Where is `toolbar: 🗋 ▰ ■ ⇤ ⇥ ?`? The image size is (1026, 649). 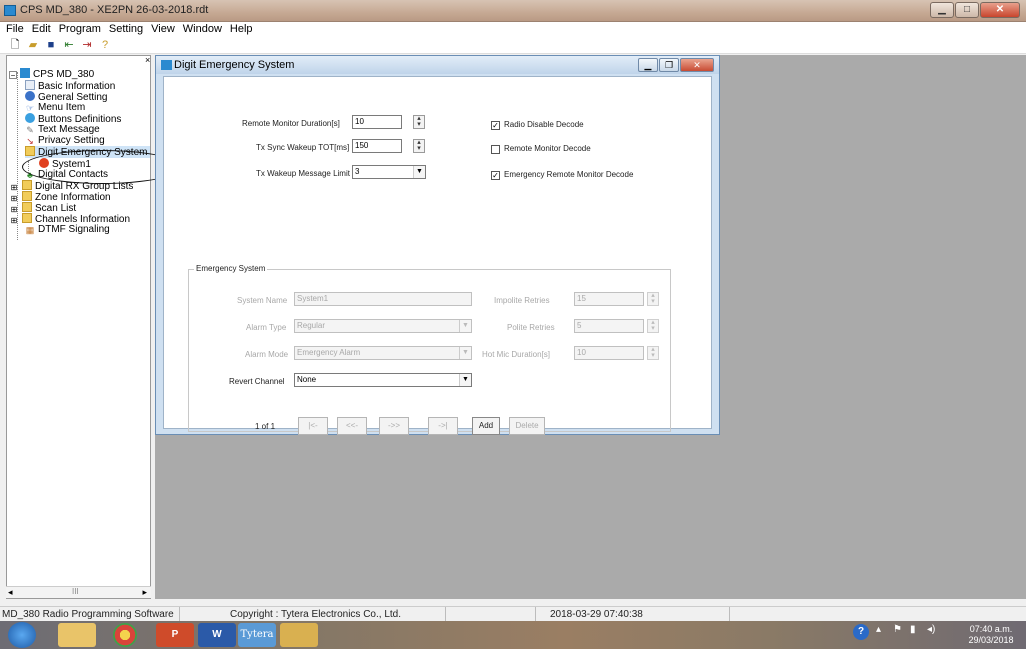
toolbar: 🗋 ▰ ■ ⇤ ⇥ ? is located at coordinates (513, 45).